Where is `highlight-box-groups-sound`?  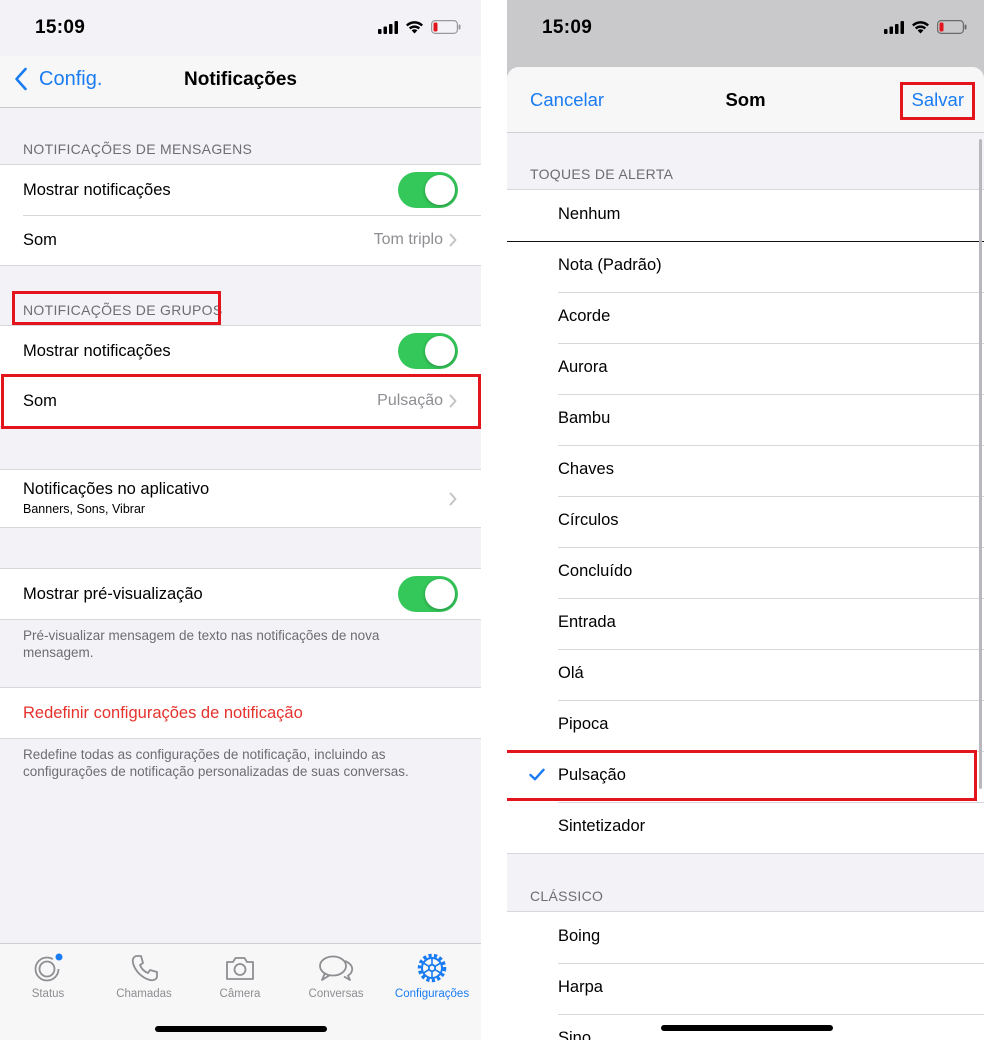
highlight-box-groups-sound is located at coordinates (241, 401).